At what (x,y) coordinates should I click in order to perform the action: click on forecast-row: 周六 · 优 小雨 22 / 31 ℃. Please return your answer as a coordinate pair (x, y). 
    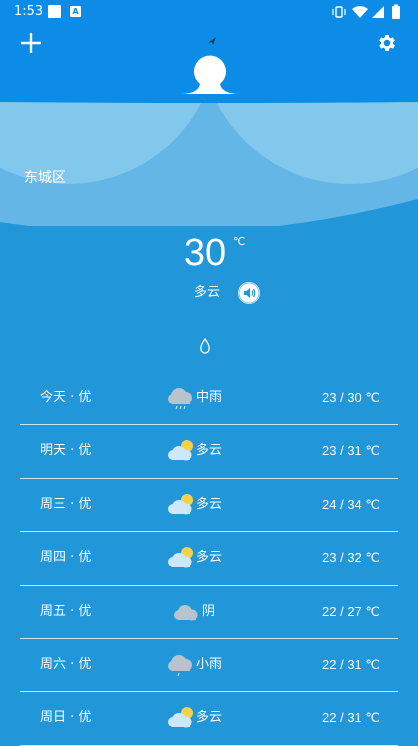
    Looking at the image, I should click on (209, 666).